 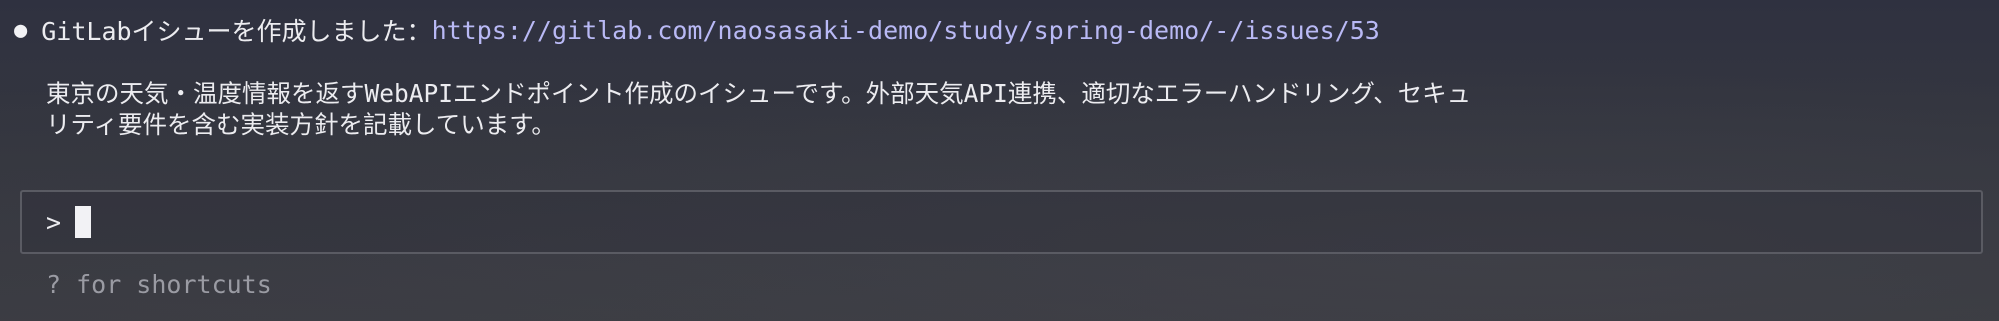 I want to click on text-cursor, so click(x=83, y=222).